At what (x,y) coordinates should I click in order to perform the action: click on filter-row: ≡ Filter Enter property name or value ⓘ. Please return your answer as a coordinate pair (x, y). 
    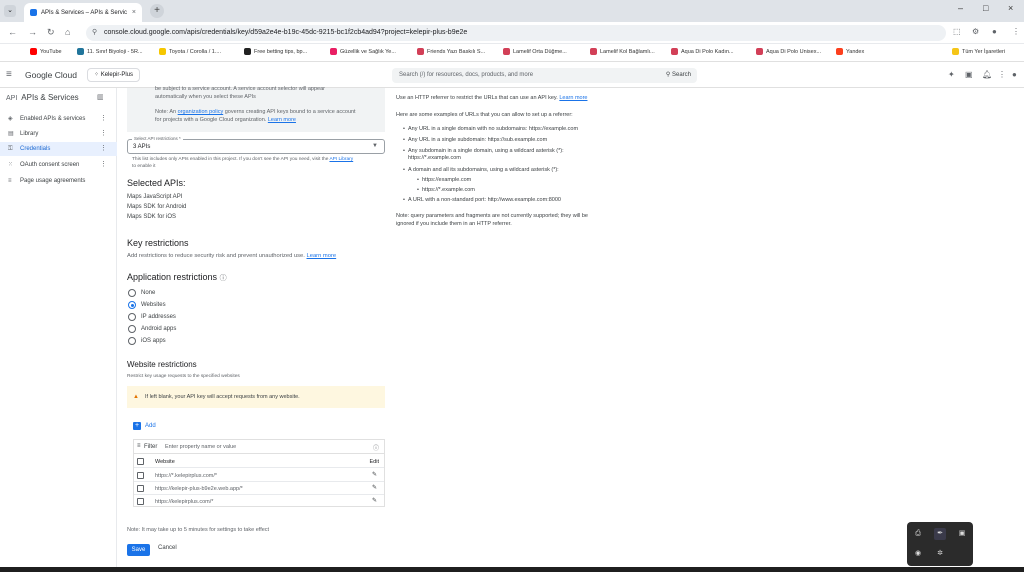
    Looking at the image, I should click on (259, 447).